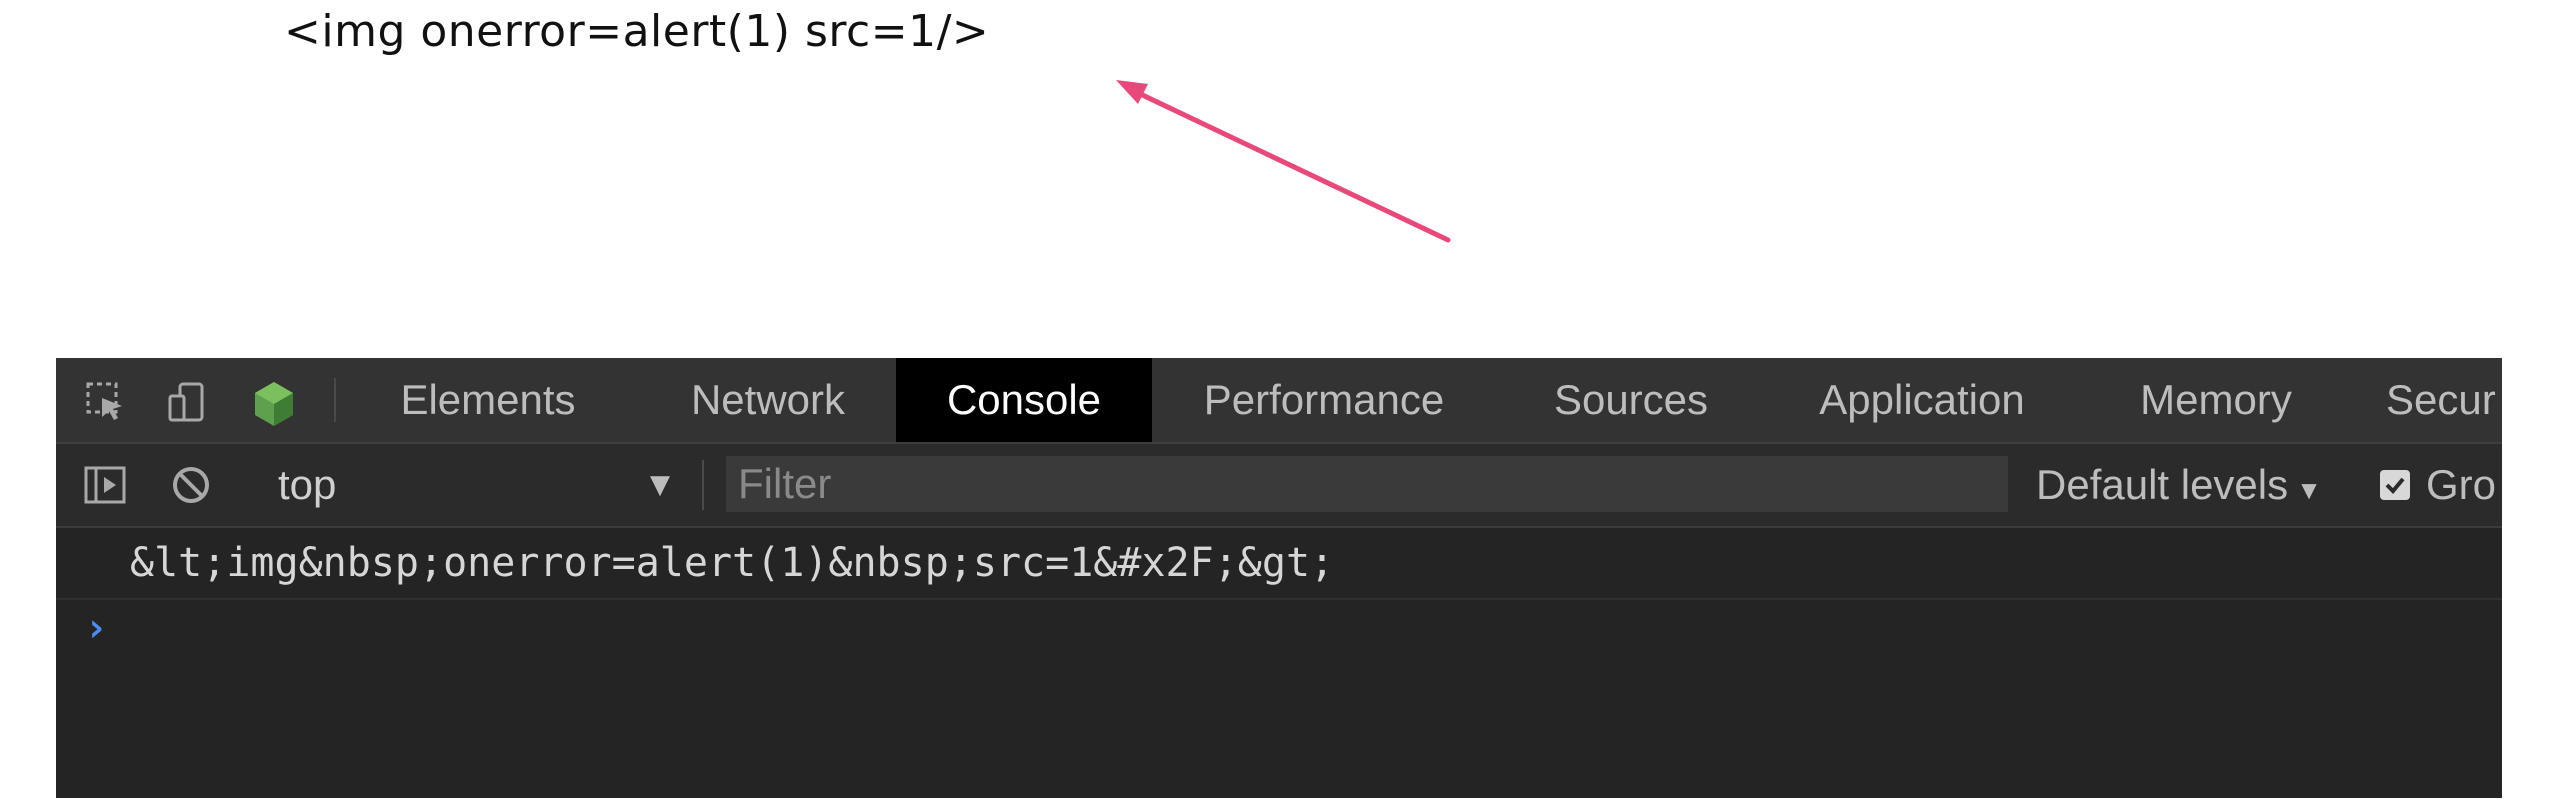 The image size is (2566, 804). Describe the element at coordinates (488, 400) in the screenshot. I see `tab-elements: Elements` at that location.